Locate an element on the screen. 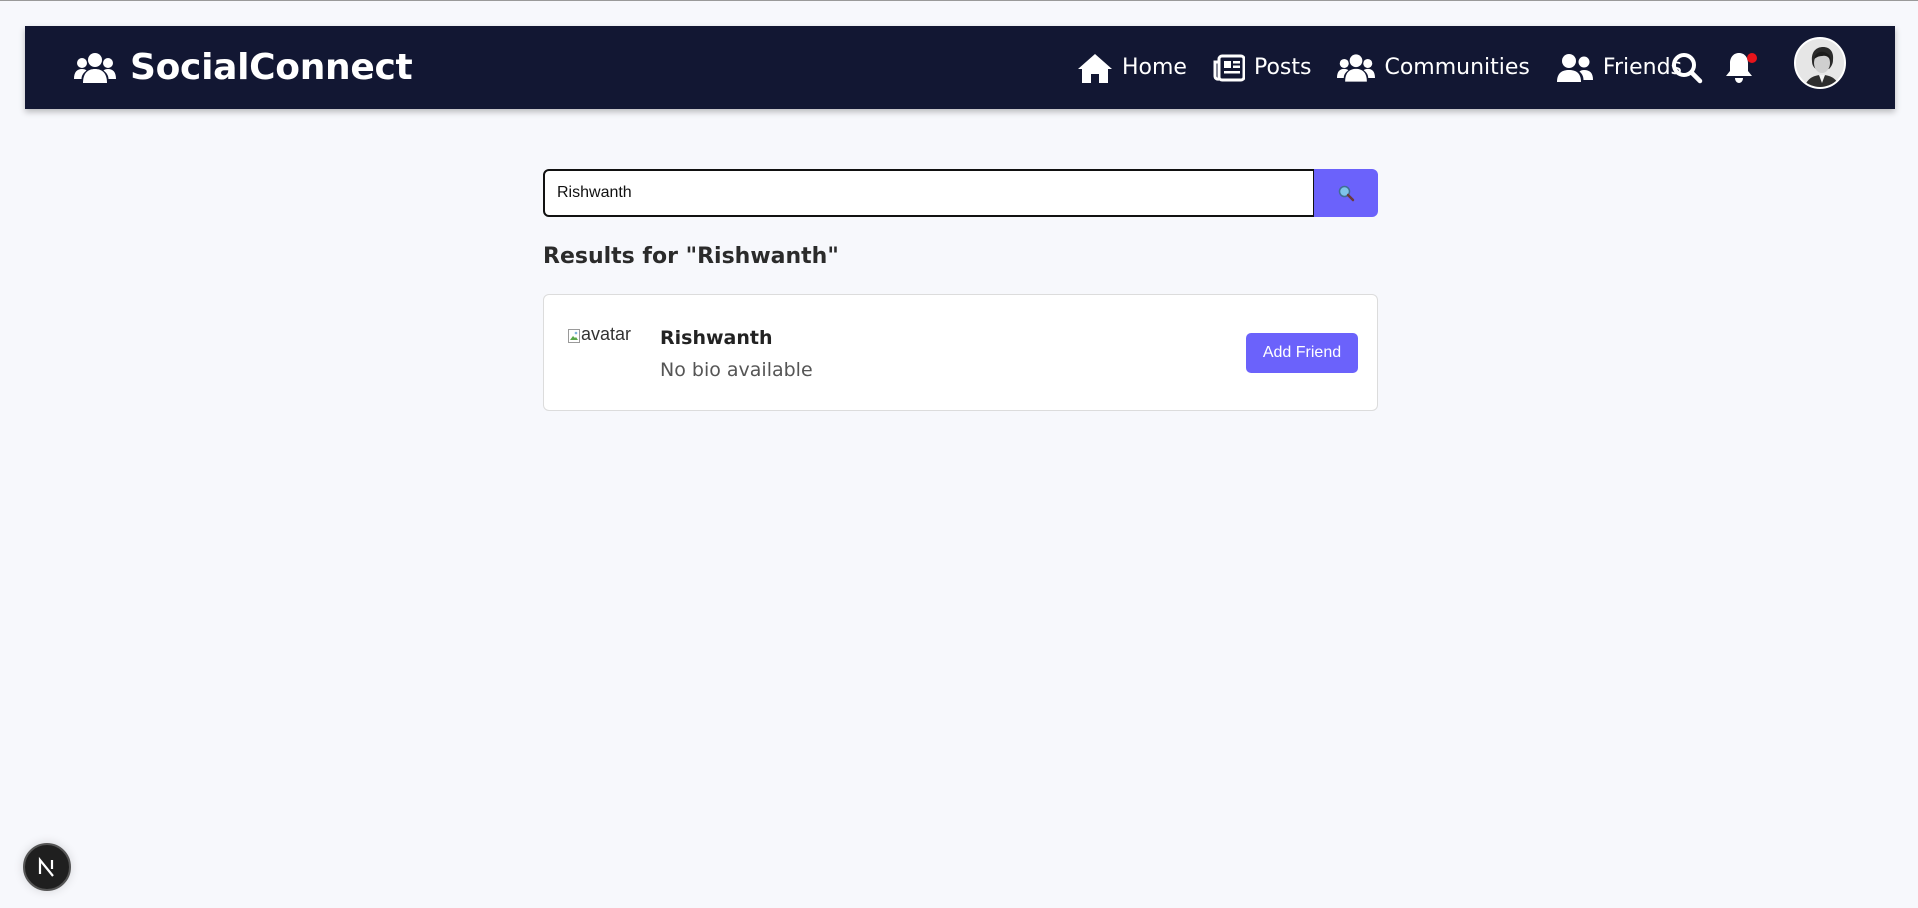 This screenshot has height=908, width=1918. nav-links: Home Posts Communities Friends is located at coordinates (1392, 67).